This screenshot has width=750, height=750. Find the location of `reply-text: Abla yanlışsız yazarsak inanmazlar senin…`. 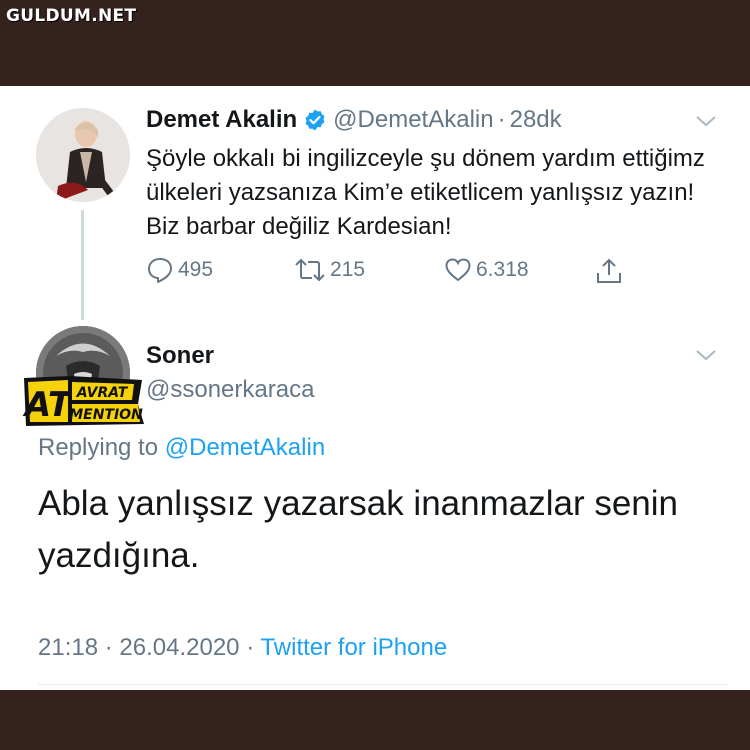

reply-text: Abla yanlışsız yazarsak inanmazlar senin… is located at coordinates (358, 529).